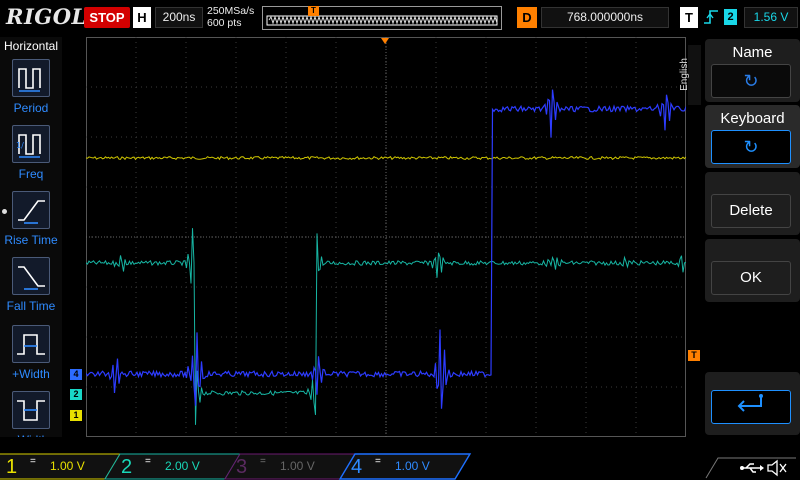 The height and width of the screenshot is (480, 800). What do you see at coordinates (224, 23) in the screenshot?
I see `memory-depth: 600 pts` at bounding box center [224, 23].